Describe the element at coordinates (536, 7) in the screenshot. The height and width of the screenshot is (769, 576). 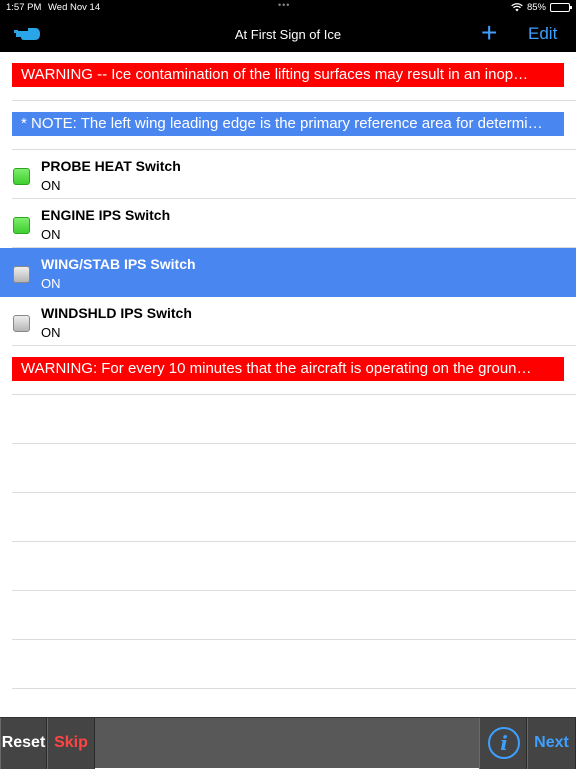
I see `battery-percent: 85%` at that location.